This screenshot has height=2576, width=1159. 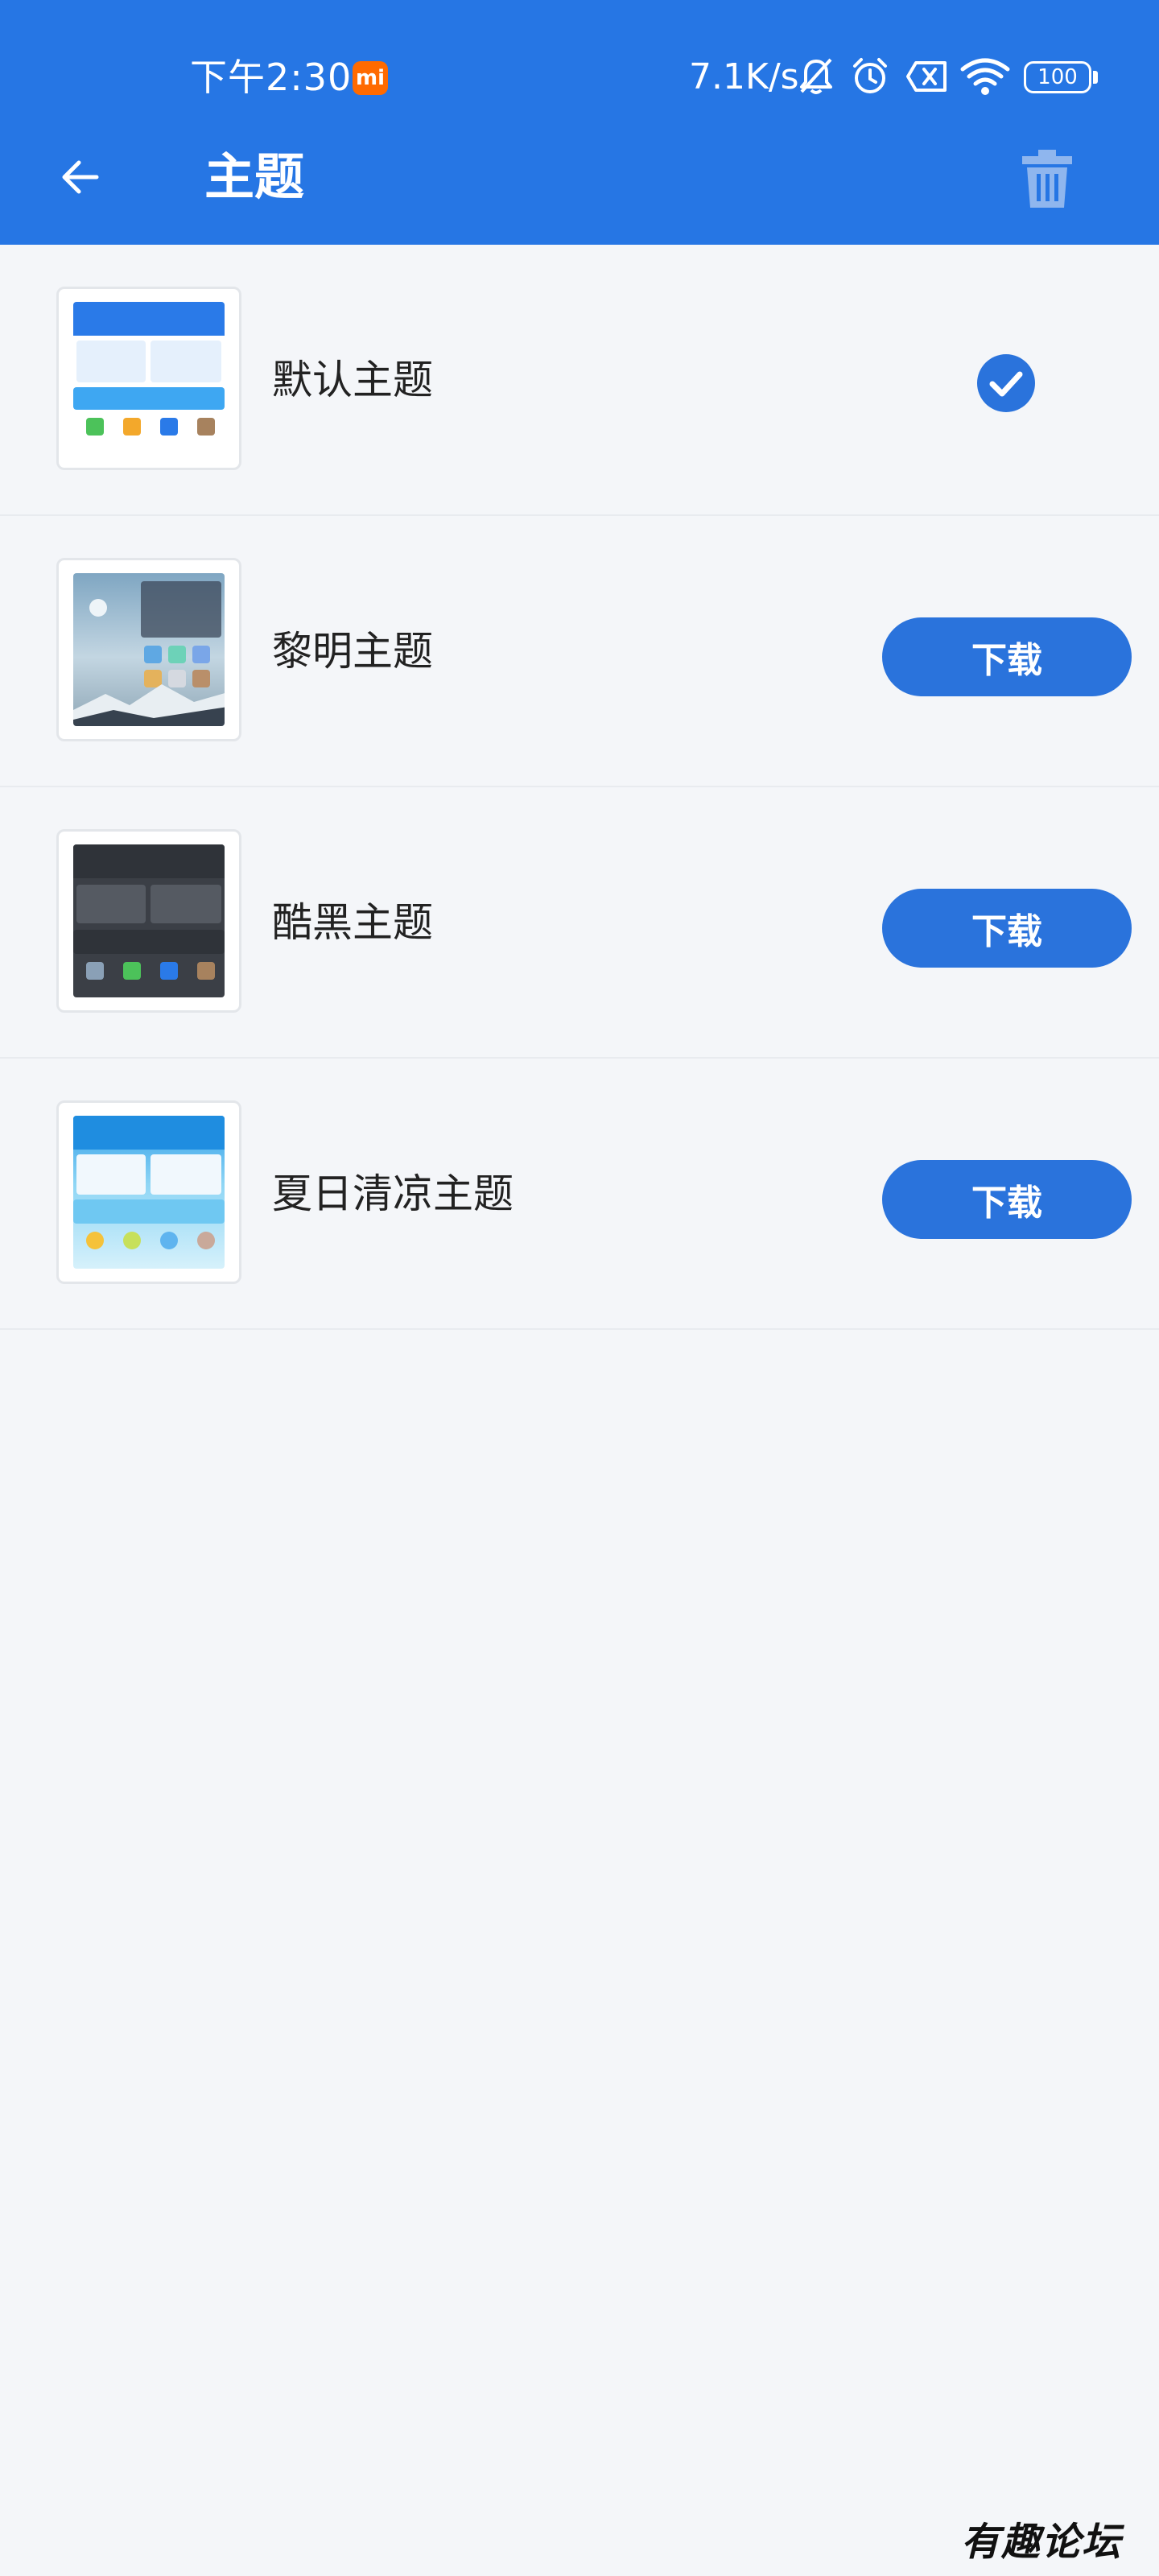 What do you see at coordinates (148, 921) in the screenshot?
I see `theme-preview-black` at bounding box center [148, 921].